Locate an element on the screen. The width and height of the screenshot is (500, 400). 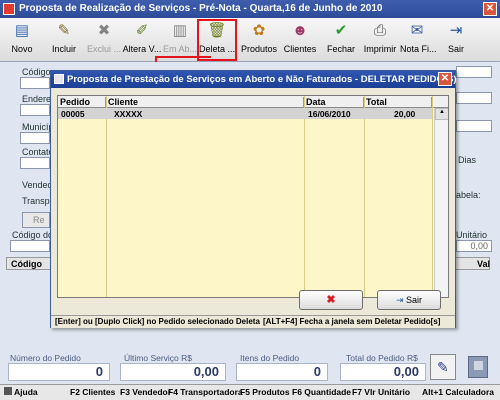
orders-table-header: Pedido Cliente Data Total is located at coordinates (253, 102).